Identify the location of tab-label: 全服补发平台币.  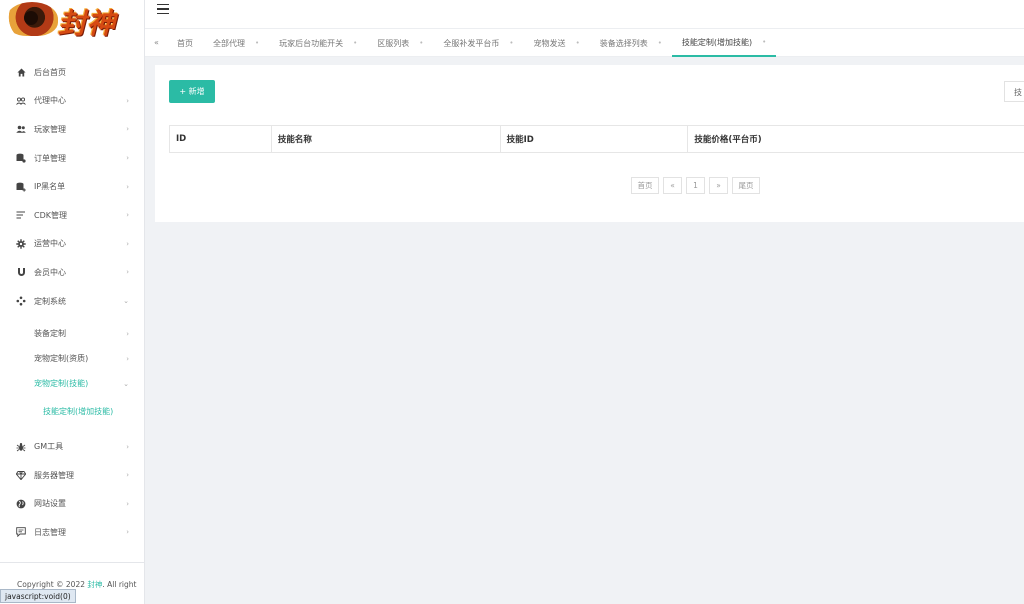
(471, 43).